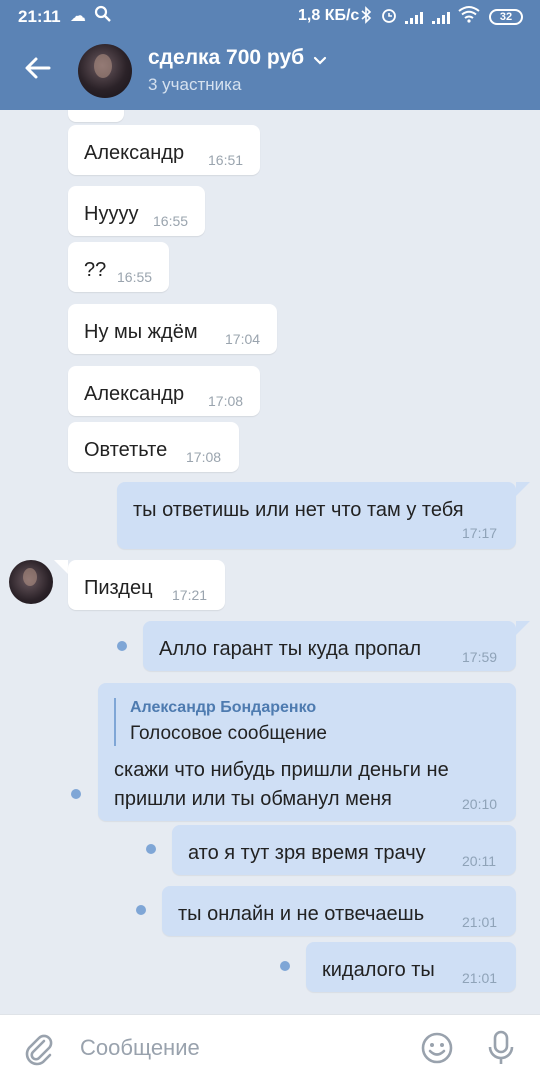  I want to click on message-input: Сообщение, so click(140, 1048).